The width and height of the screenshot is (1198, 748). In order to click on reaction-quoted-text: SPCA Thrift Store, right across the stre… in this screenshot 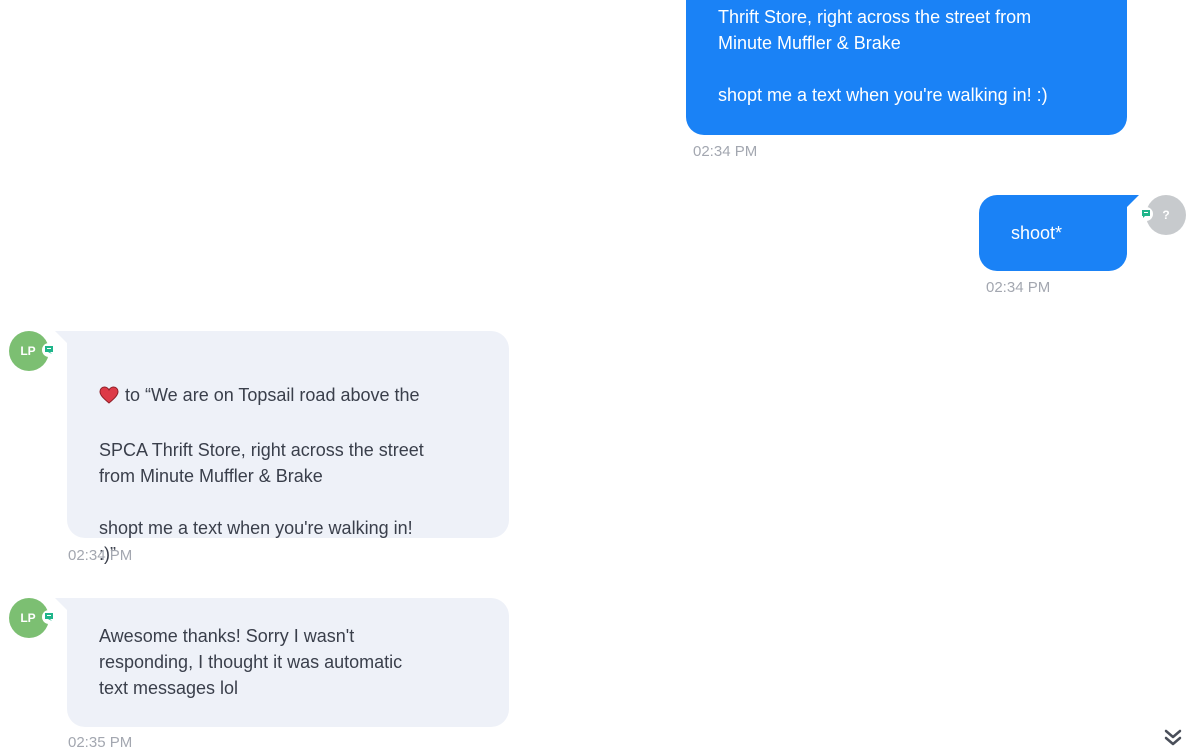, I will do `click(261, 502)`.